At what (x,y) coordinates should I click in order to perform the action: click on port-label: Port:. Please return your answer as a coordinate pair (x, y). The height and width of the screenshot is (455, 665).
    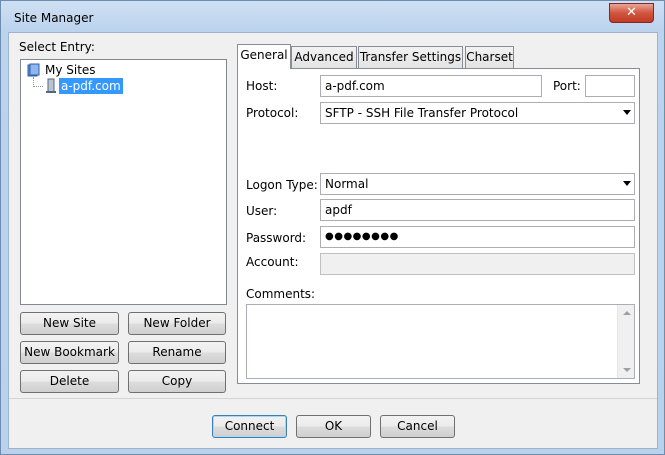
    Looking at the image, I should click on (567, 86).